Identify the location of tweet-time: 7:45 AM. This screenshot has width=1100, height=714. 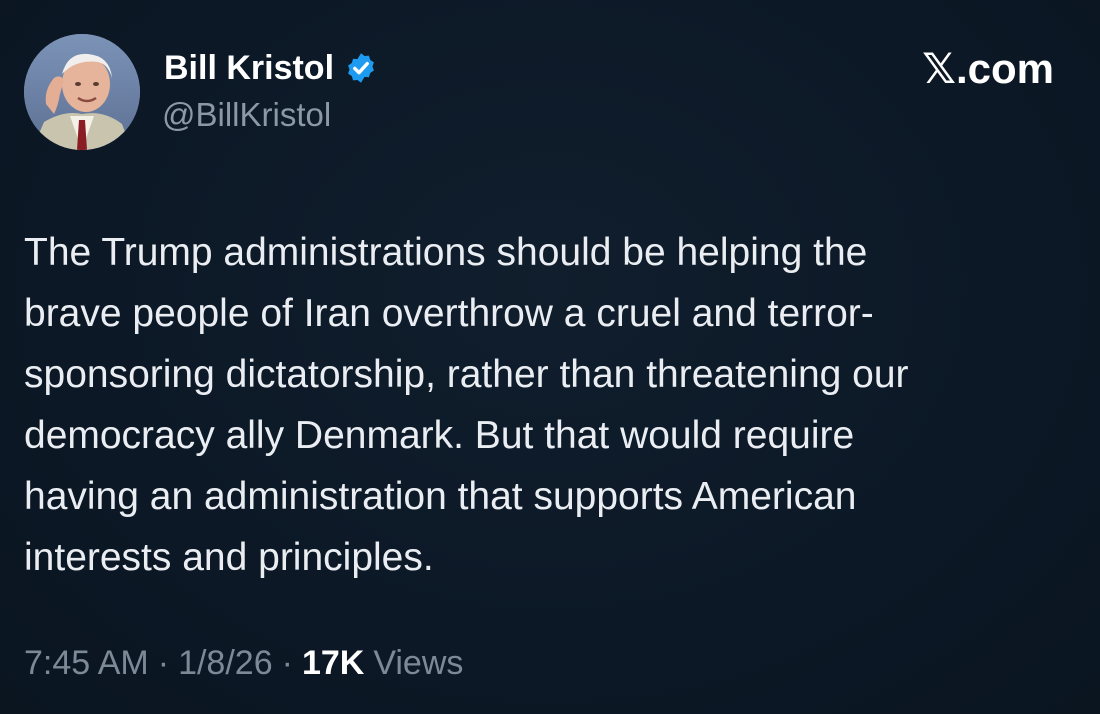
(86, 663).